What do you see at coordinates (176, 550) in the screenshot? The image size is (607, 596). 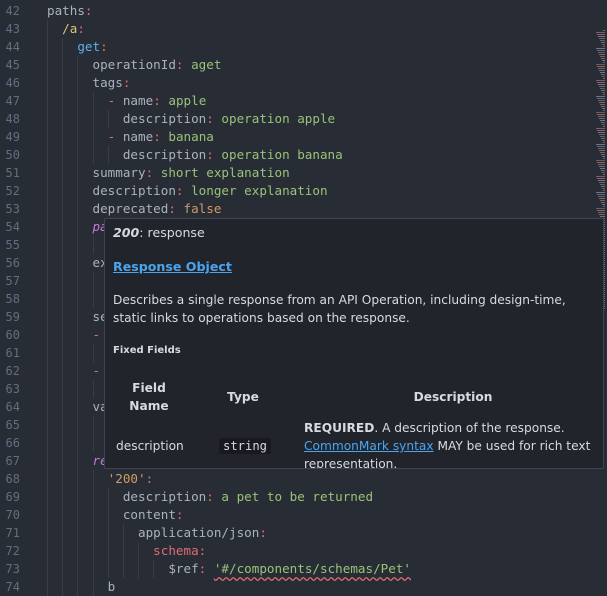 I see `code-token: schema` at bounding box center [176, 550].